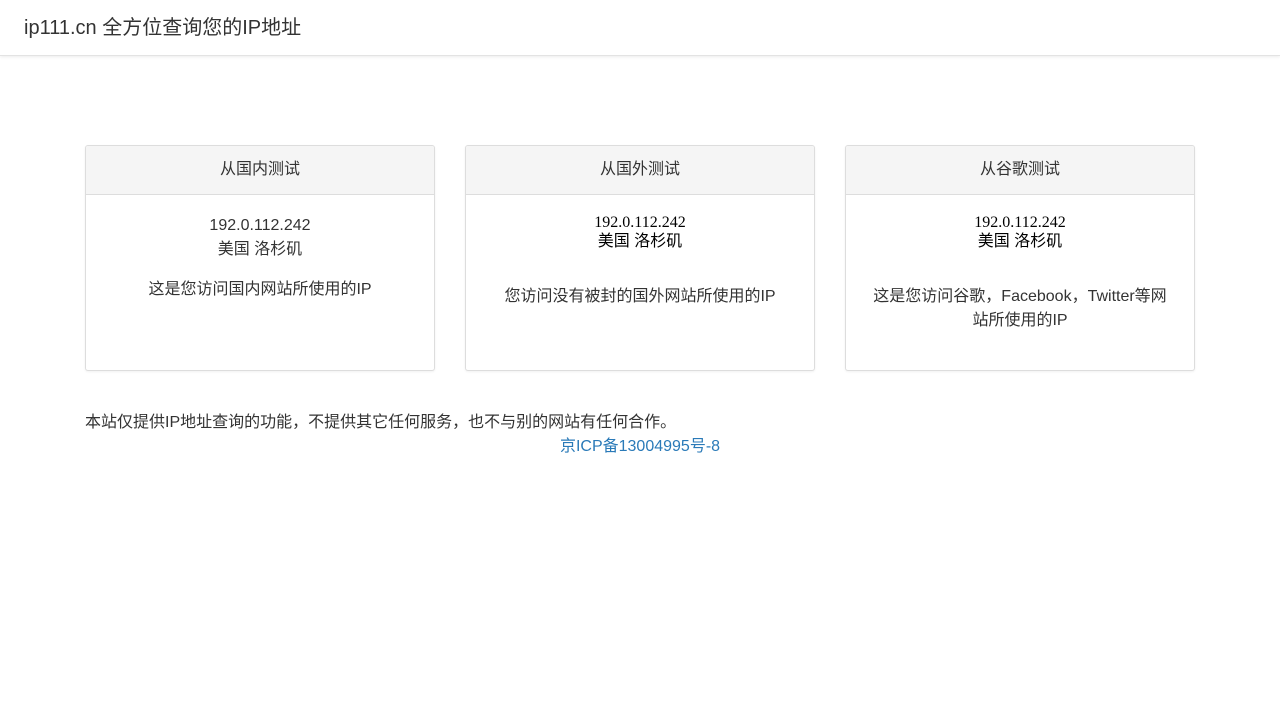 The height and width of the screenshot is (720, 1280). I want to click on panel-description: 这是您访问国内网站所使用的IP, so click(260, 289).